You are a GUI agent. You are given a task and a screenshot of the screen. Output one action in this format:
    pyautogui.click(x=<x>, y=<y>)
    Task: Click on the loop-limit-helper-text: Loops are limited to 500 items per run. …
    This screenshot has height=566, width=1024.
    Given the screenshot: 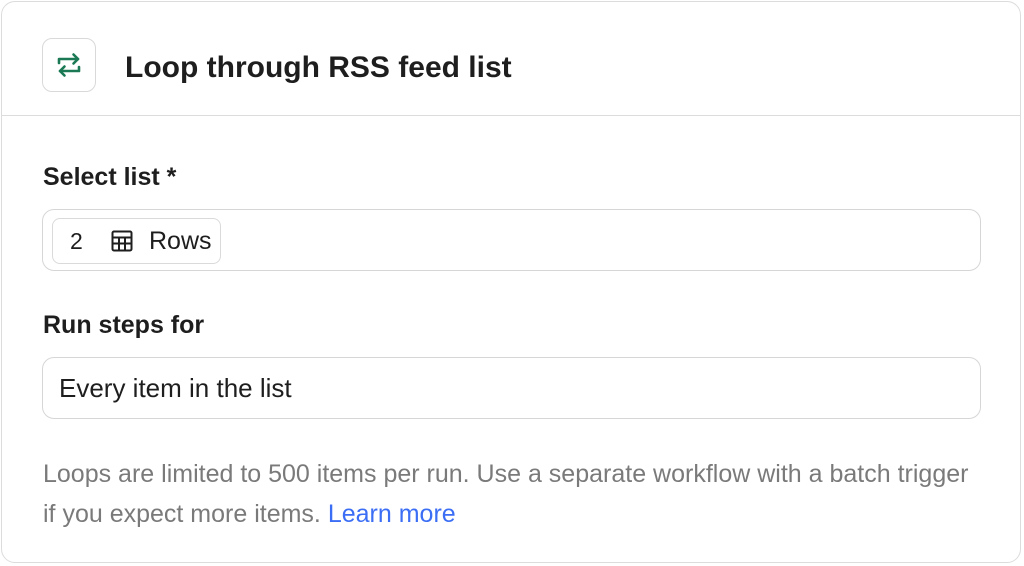 What is the action you would take?
    pyautogui.click(x=508, y=494)
    